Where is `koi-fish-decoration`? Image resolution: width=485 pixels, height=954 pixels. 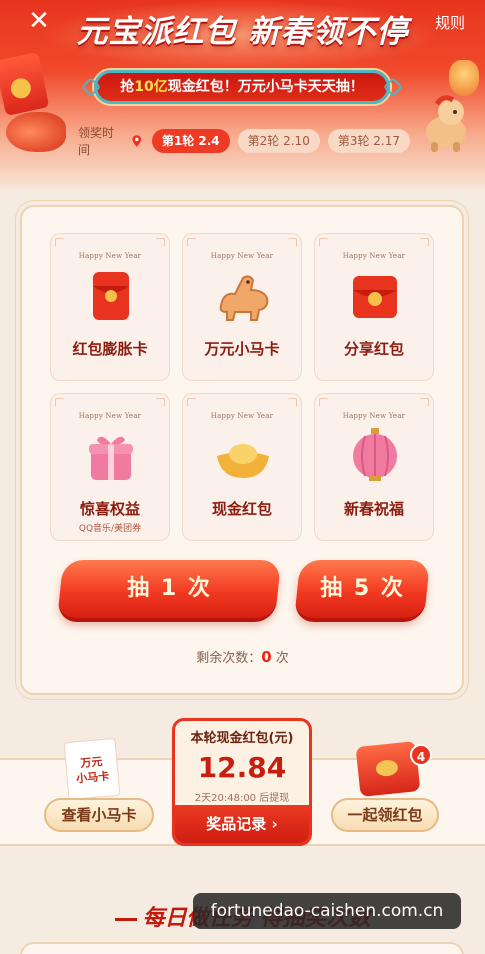
koi-fish-decoration is located at coordinates (36, 132).